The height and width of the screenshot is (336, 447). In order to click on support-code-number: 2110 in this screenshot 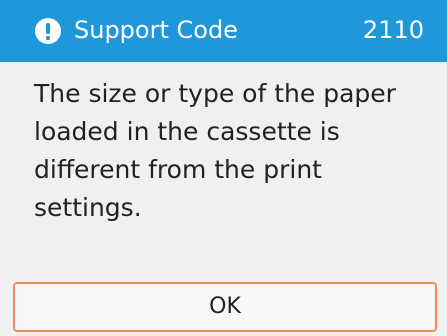, I will do `click(393, 30)`.